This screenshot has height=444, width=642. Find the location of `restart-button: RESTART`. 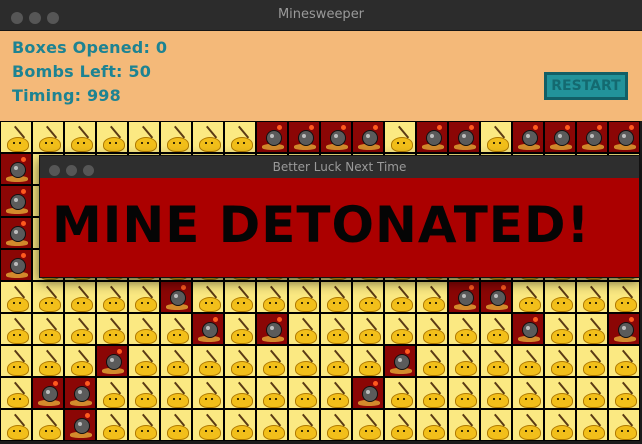

restart-button: RESTART is located at coordinates (586, 86).